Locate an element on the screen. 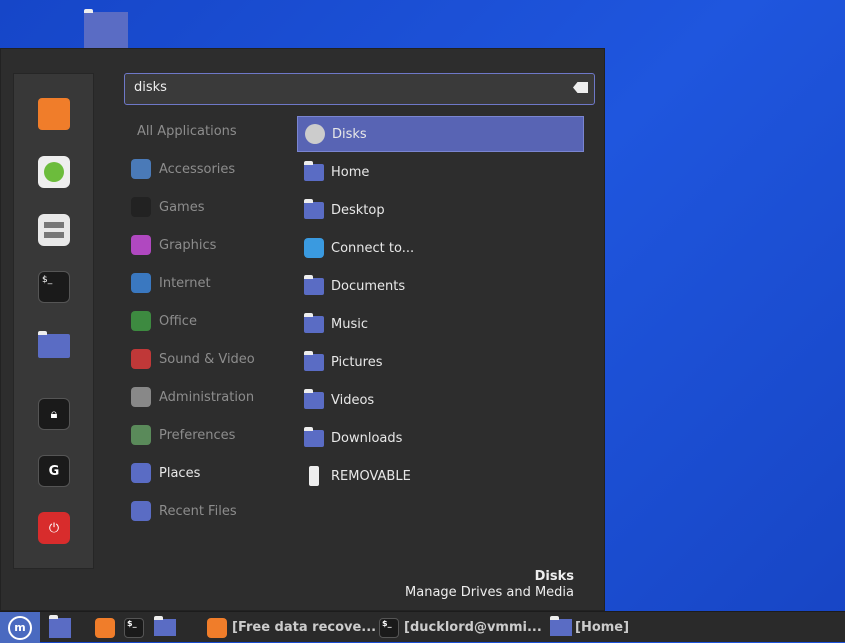 This screenshot has height=643, width=845. category-accessories: Accessories is located at coordinates (183, 169).